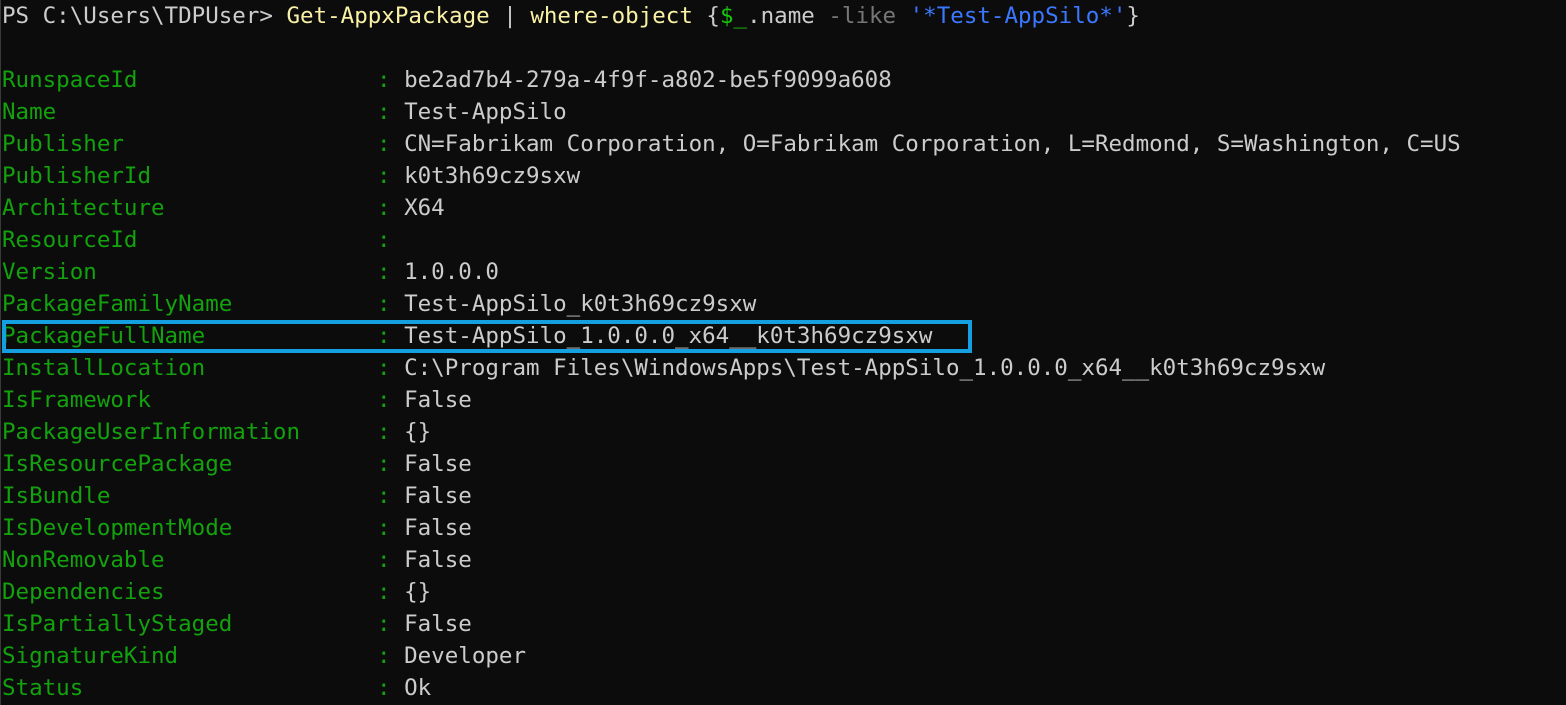 The image size is (1566, 705). Describe the element at coordinates (284, 112) in the screenshot. I see `property-row-name: Name: Test-AppSilo` at that location.